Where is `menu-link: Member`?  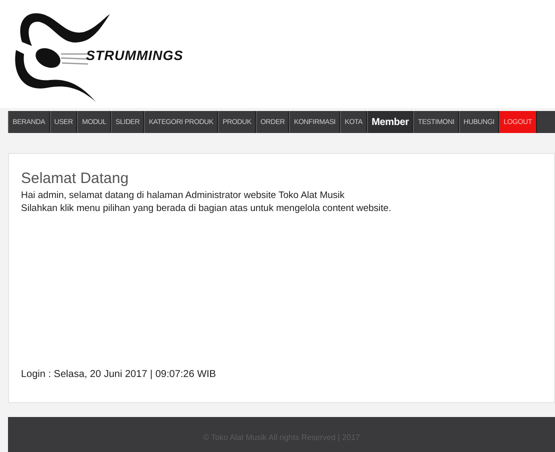 menu-link: Member is located at coordinates (390, 122).